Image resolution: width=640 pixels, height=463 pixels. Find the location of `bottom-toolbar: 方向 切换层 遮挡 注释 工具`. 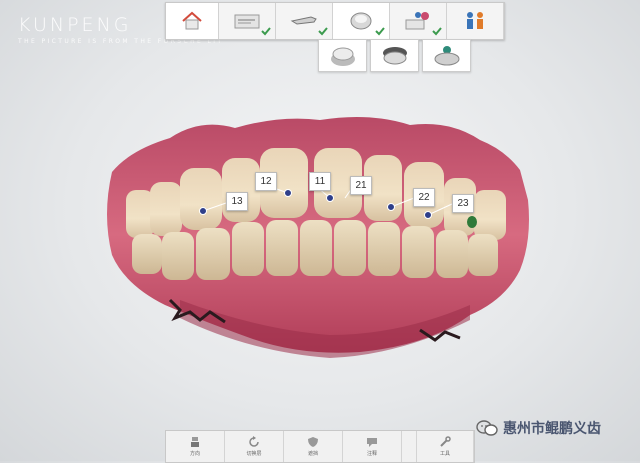

bottom-toolbar: 方向 切换层 遮挡 注释 工具 is located at coordinates (320, 446).